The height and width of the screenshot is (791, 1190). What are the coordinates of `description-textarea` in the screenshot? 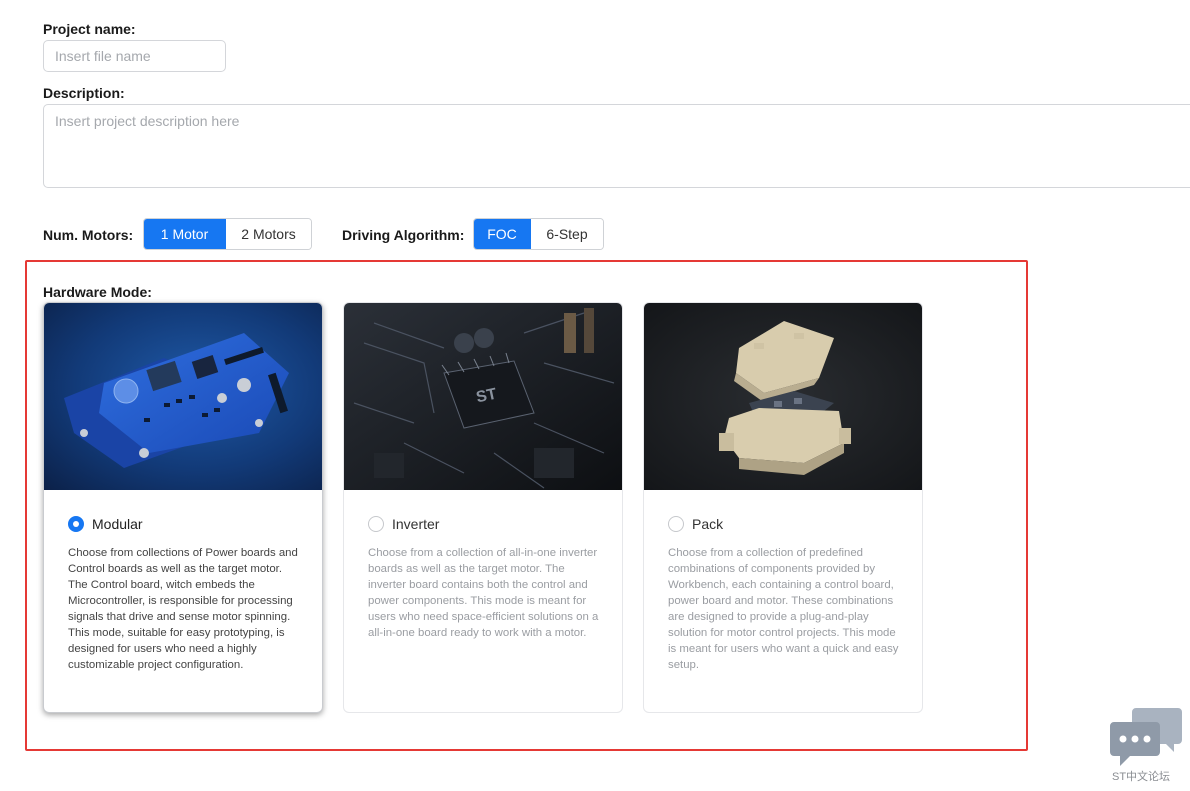 It's located at (616, 146).